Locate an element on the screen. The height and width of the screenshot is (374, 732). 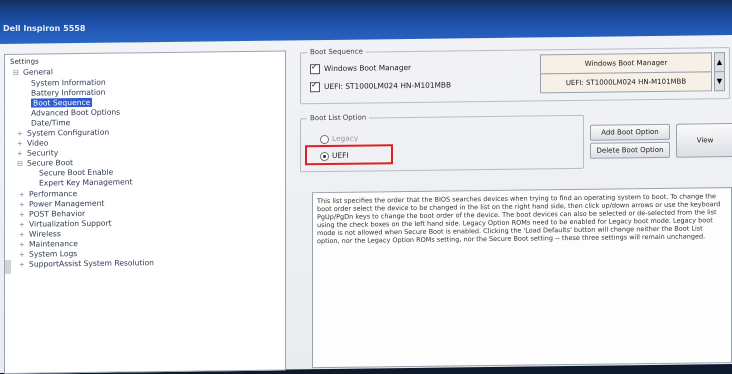
tree-item-video: + Video is located at coordinates (32, 142).